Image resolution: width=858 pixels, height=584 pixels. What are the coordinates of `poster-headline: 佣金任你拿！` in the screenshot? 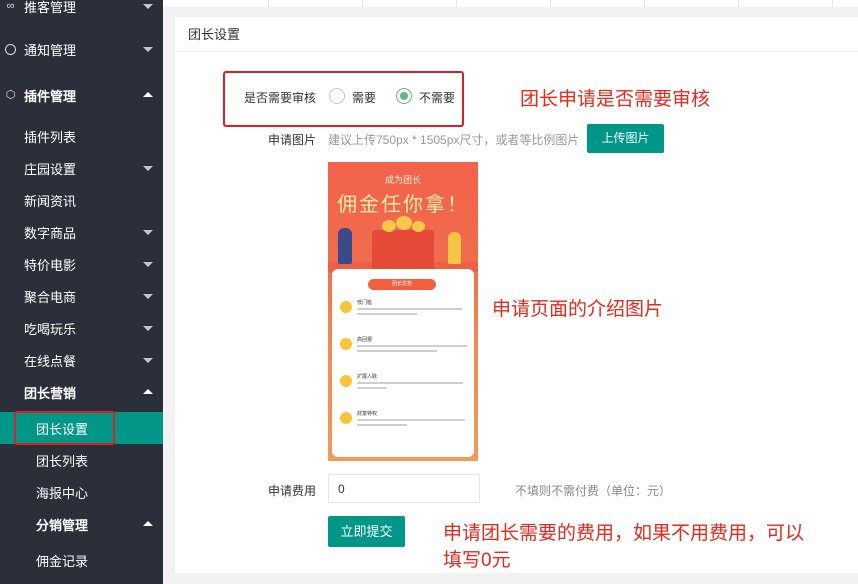 It's located at (403, 205).